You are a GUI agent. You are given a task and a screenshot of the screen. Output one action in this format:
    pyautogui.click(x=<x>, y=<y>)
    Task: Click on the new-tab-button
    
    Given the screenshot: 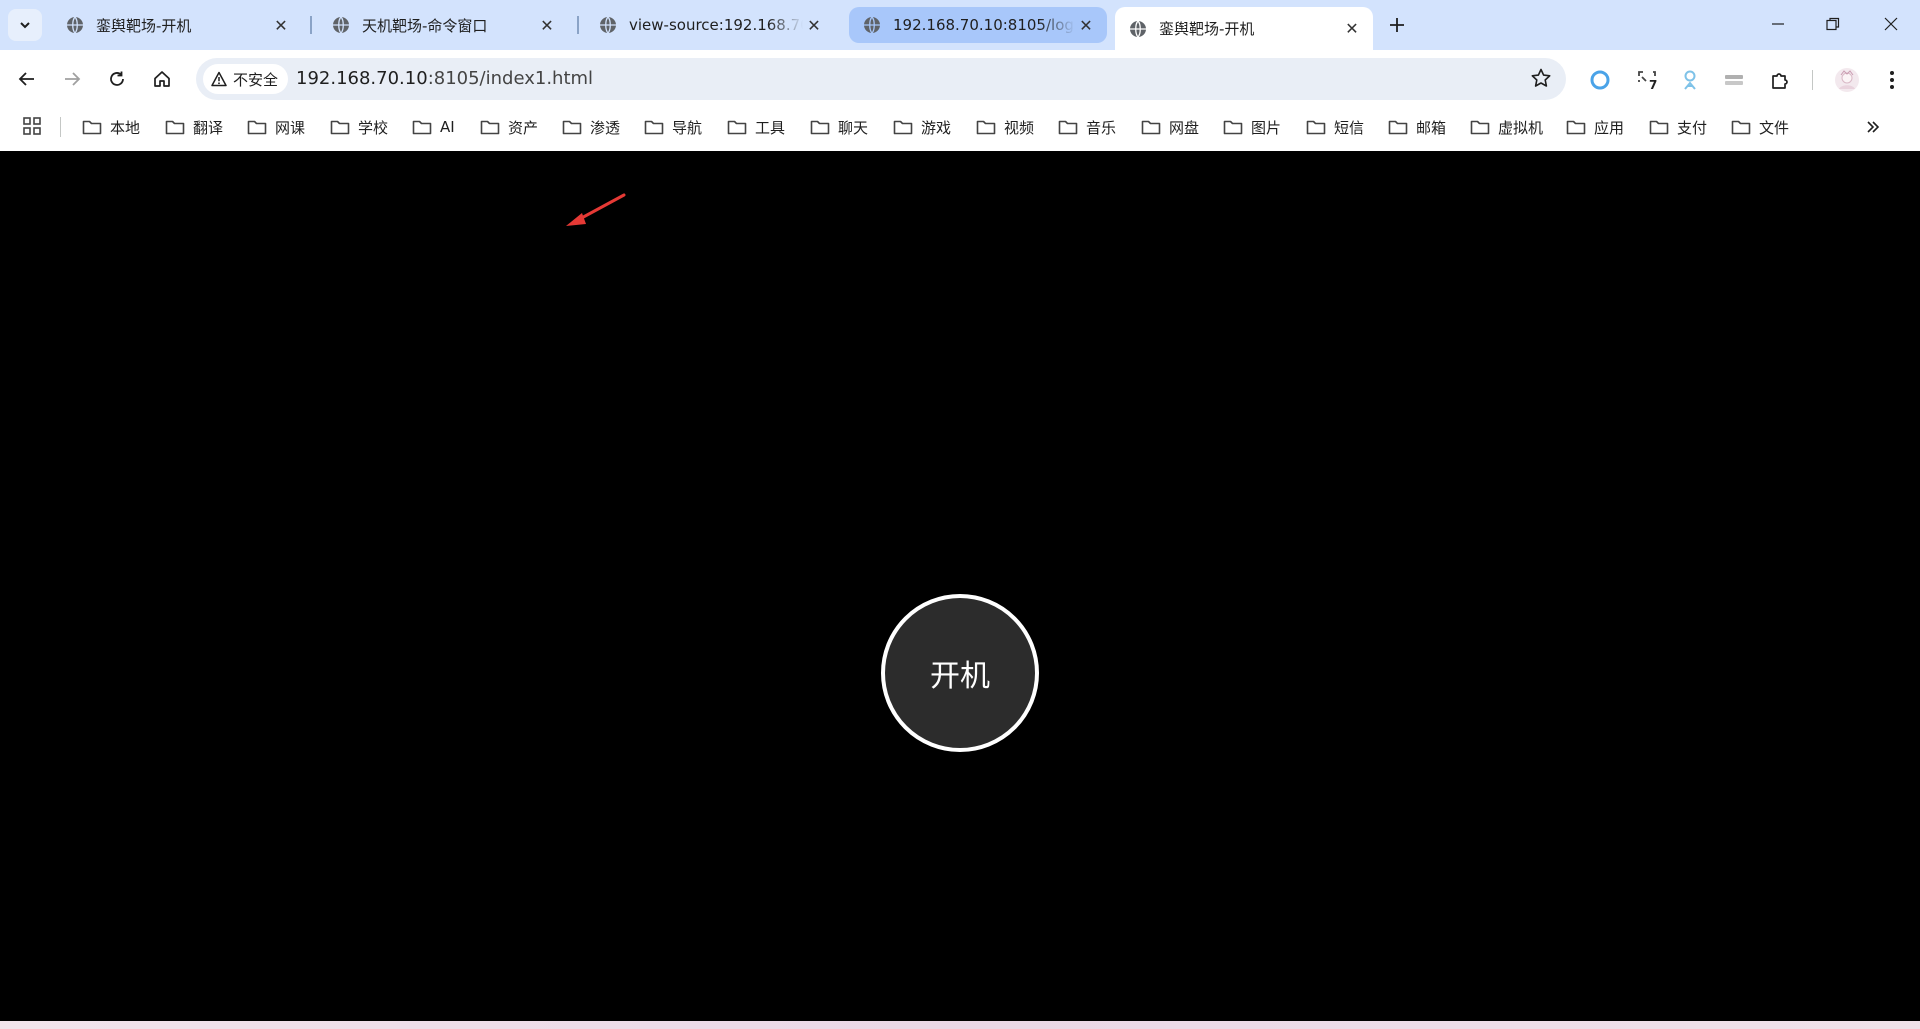 What is the action you would take?
    pyautogui.click(x=1397, y=25)
    